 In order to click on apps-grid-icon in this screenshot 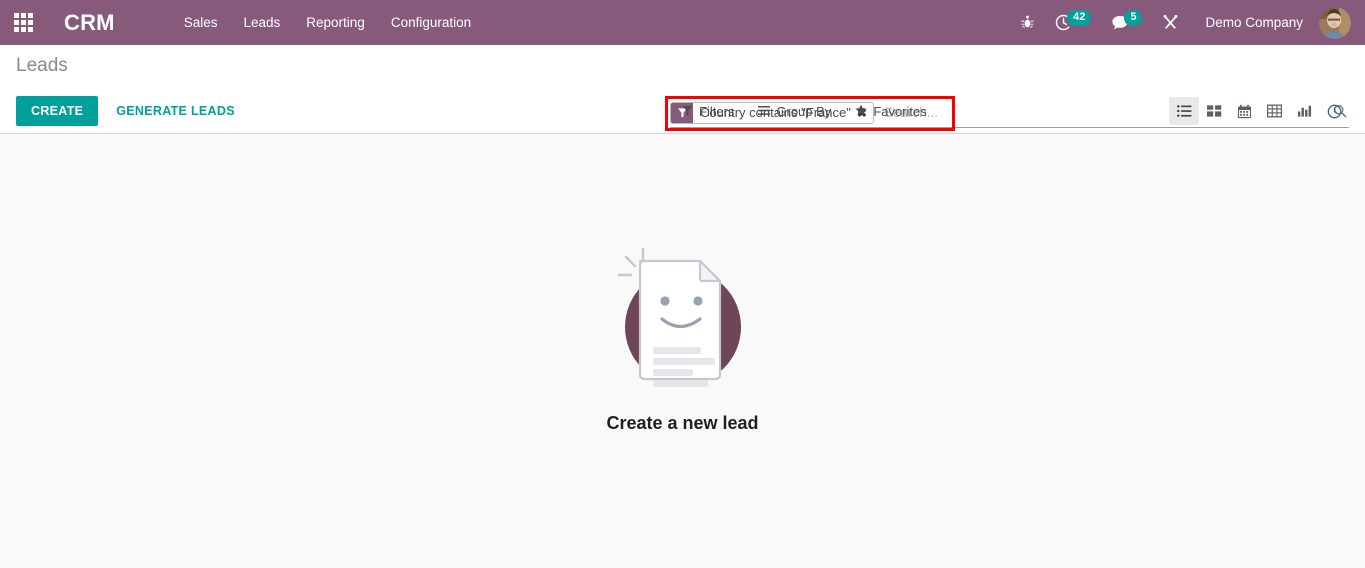, I will do `click(23, 22)`.